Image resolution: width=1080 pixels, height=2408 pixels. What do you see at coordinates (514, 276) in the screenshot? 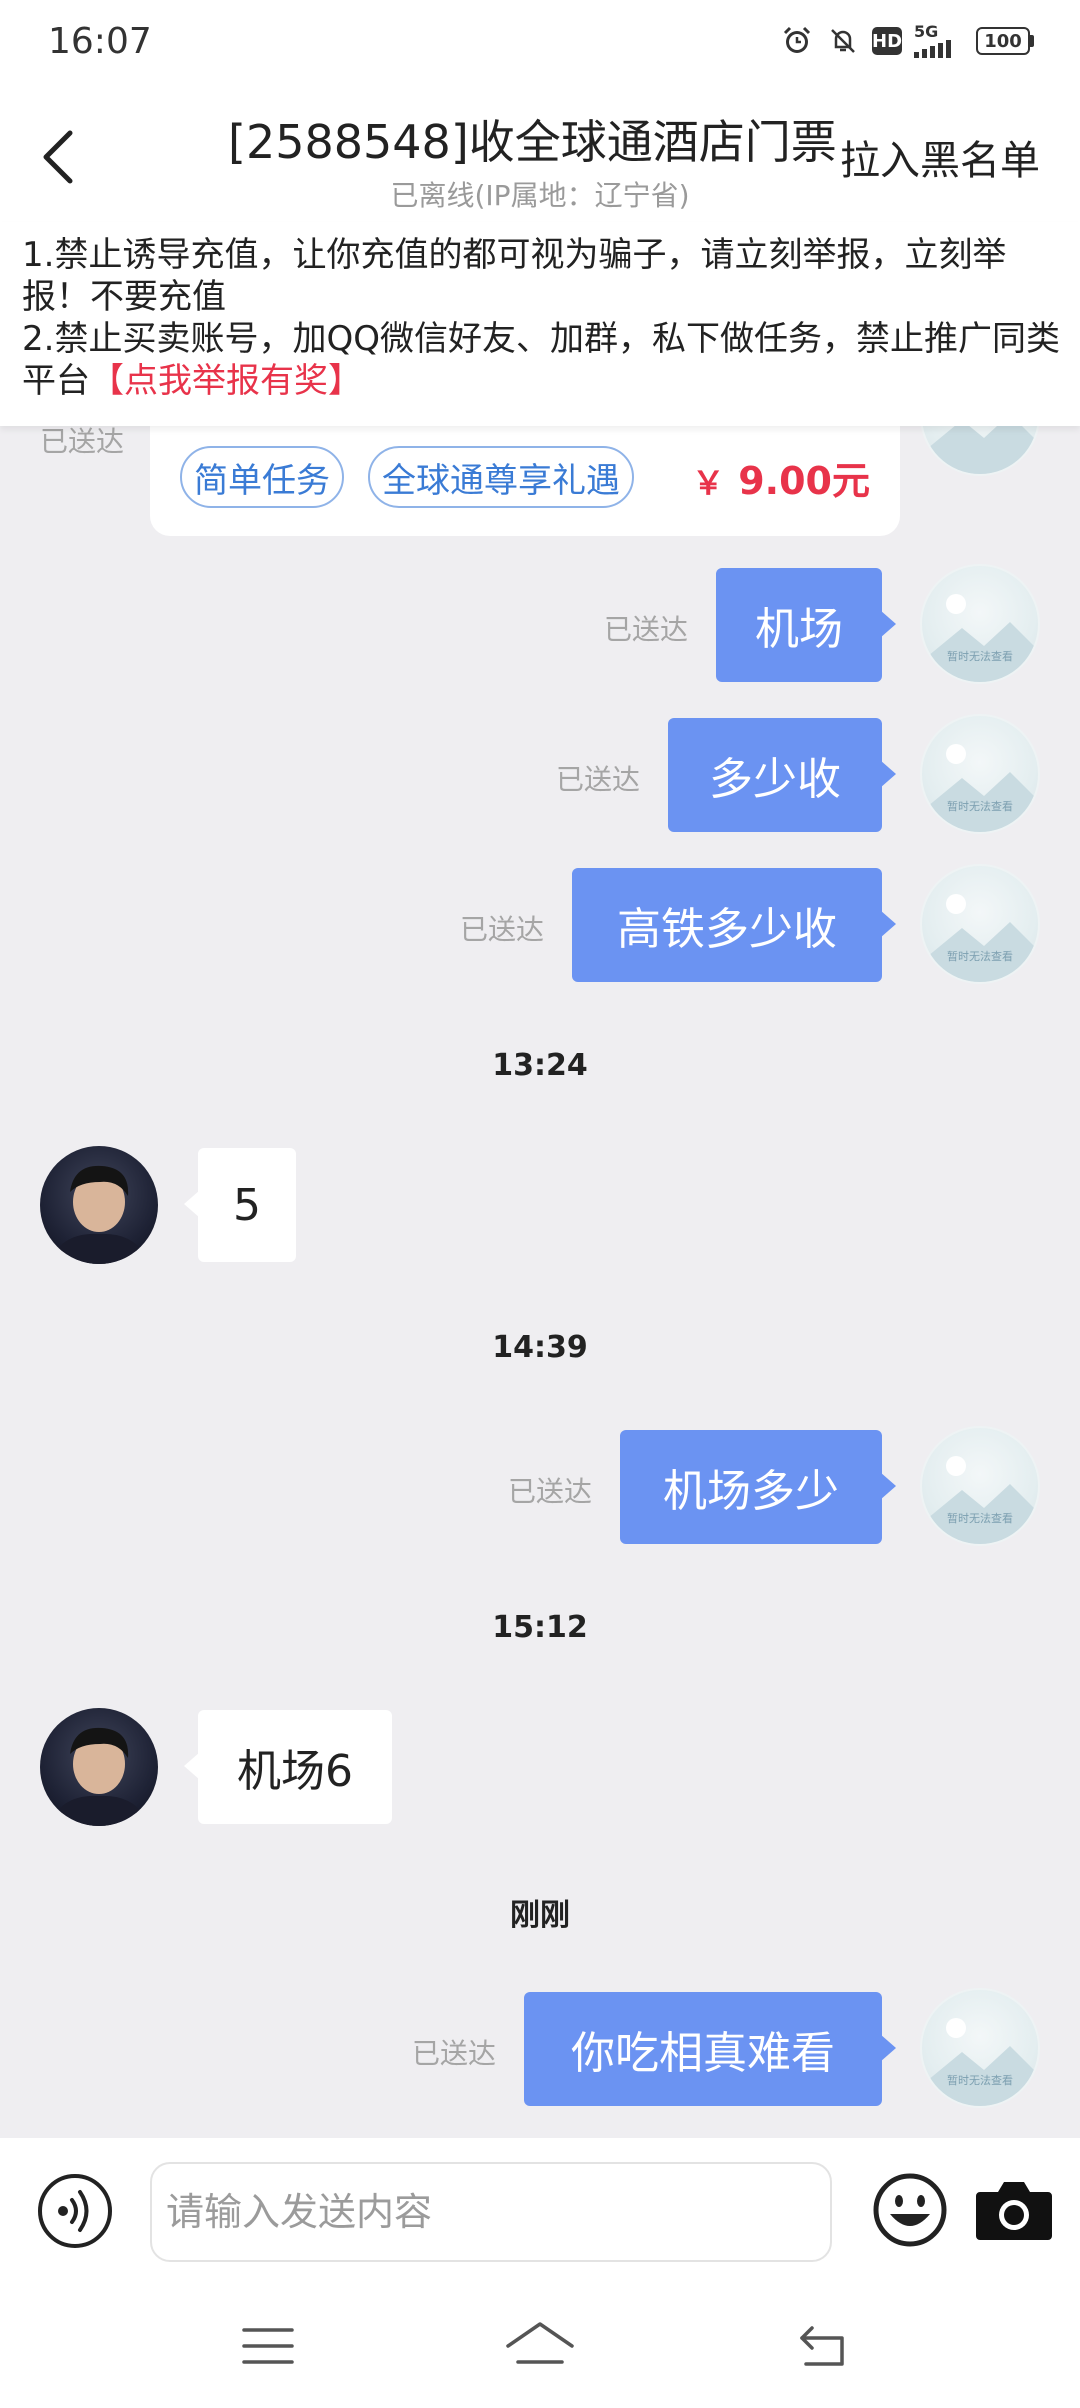
I see `notice-line-1: 1.禁止诱导充值，让你充值的都可视为骗子，请立刻举报，立刻举报！不要充值` at bounding box center [514, 276].